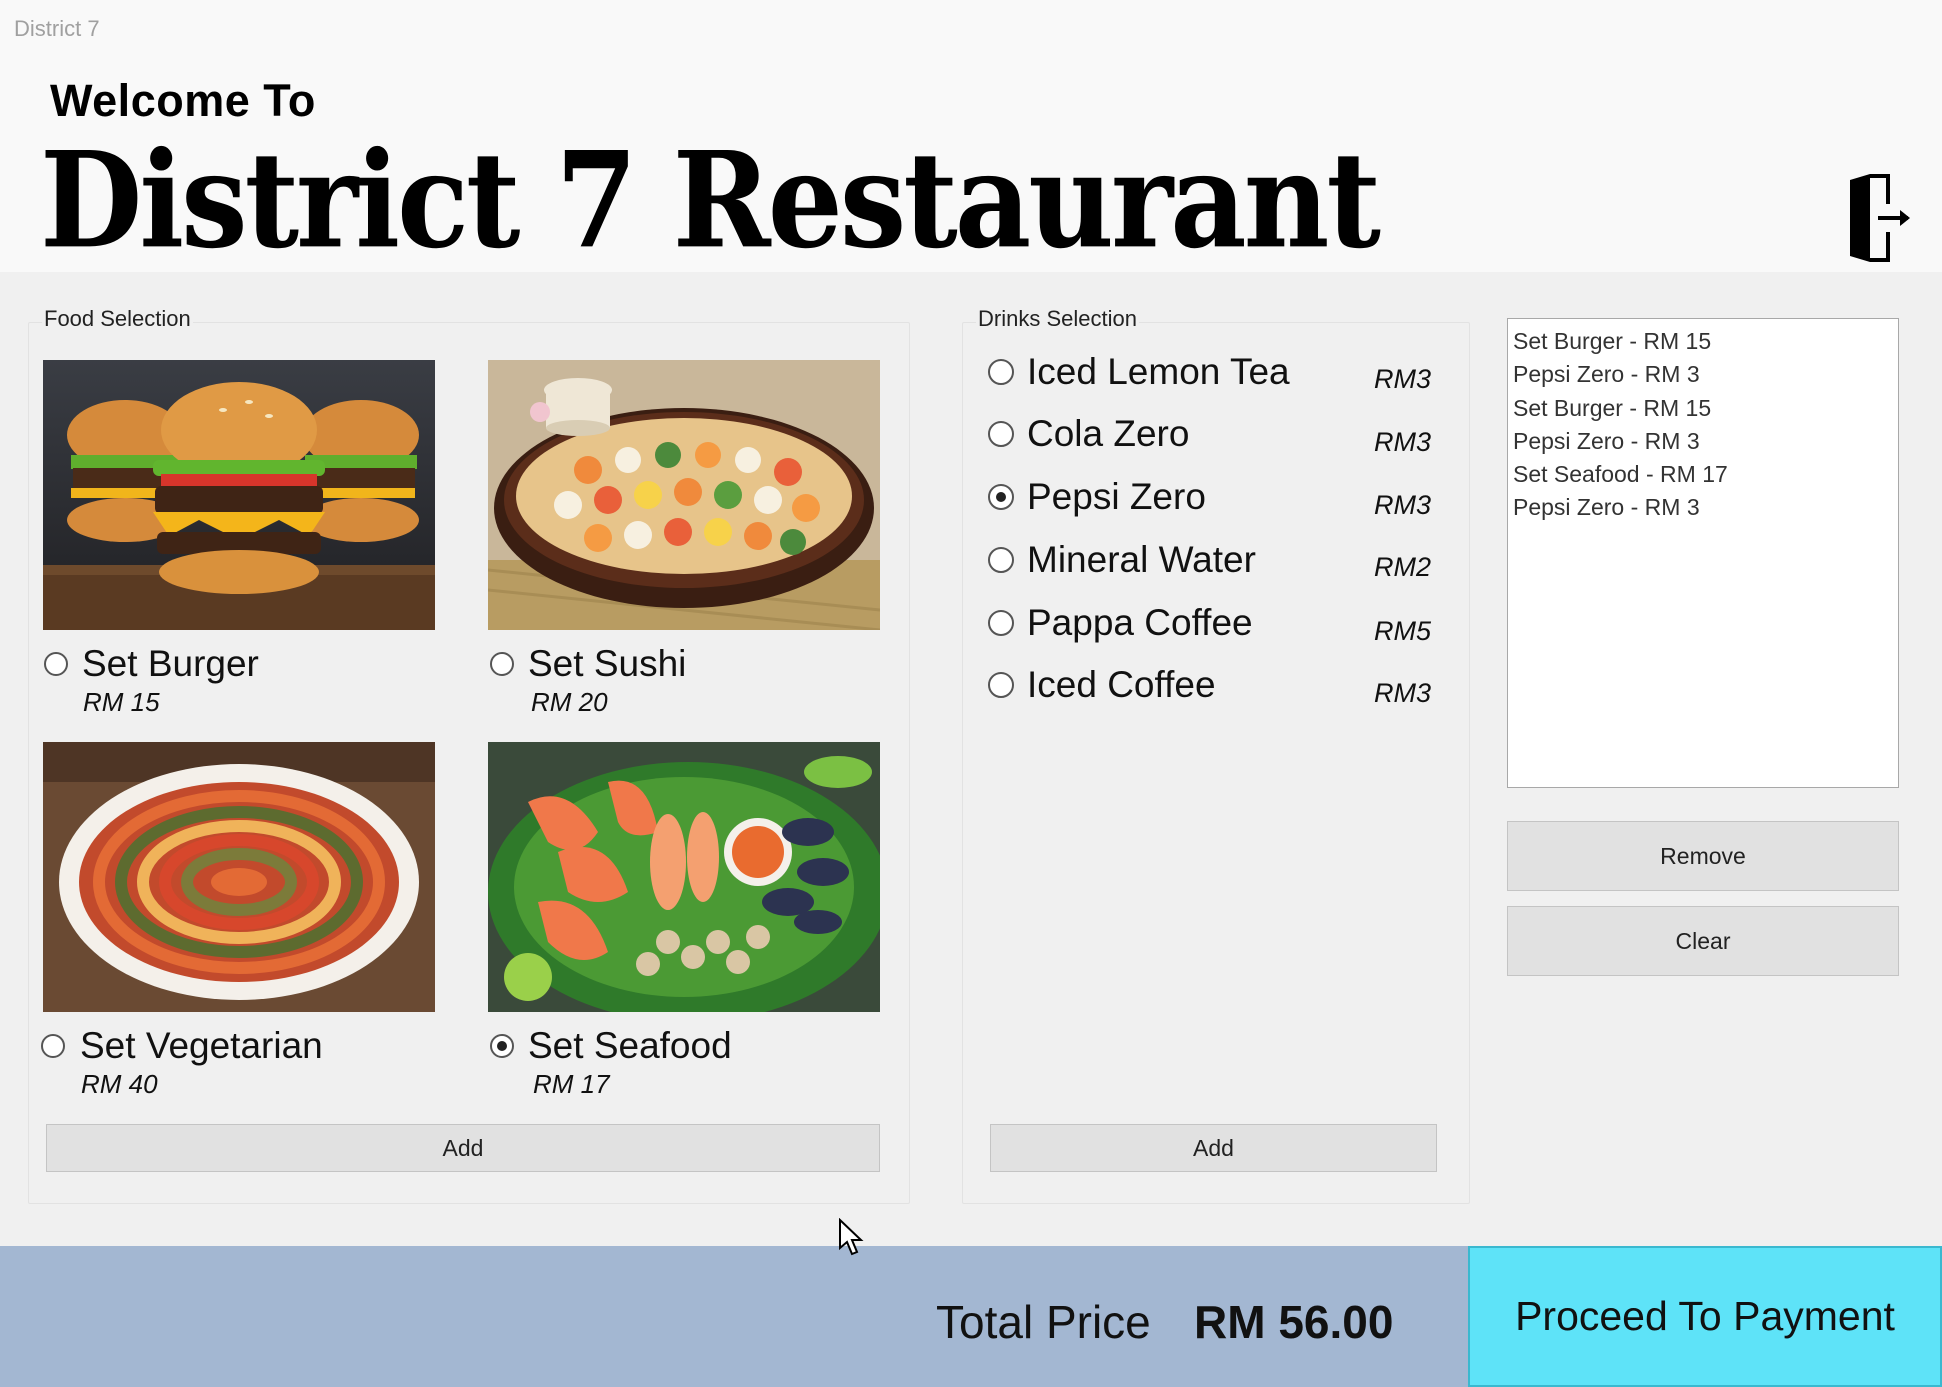 The height and width of the screenshot is (1387, 1942). Describe the element at coordinates (1703, 856) in the screenshot. I see `remove-button: Remove` at that location.